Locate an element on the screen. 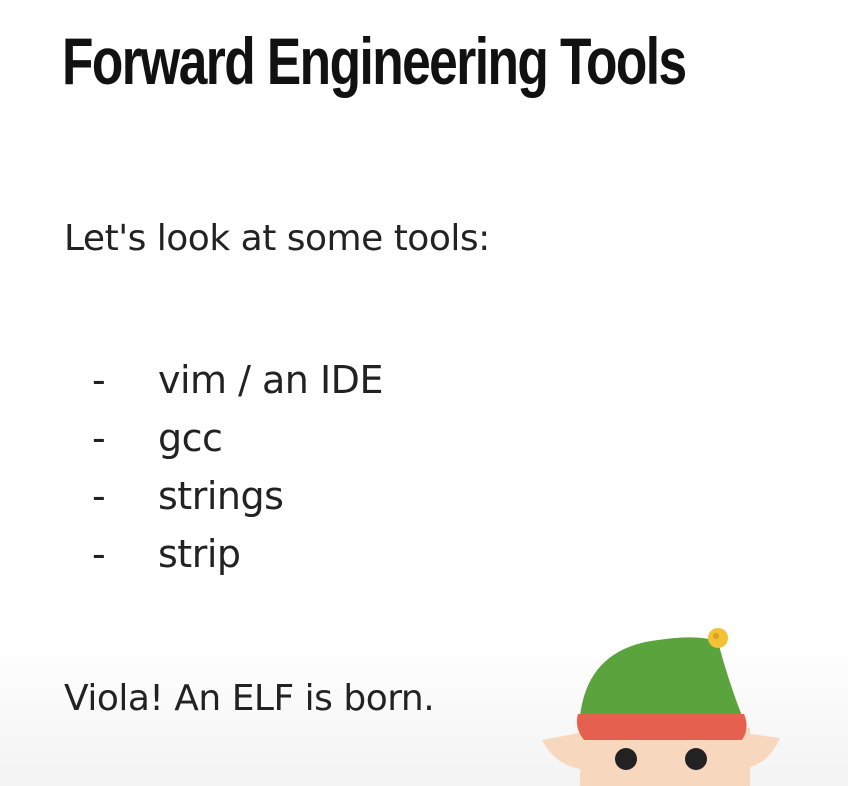 This screenshot has width=848, height=786. list-item: - strip is located at coordinates (237, 561).